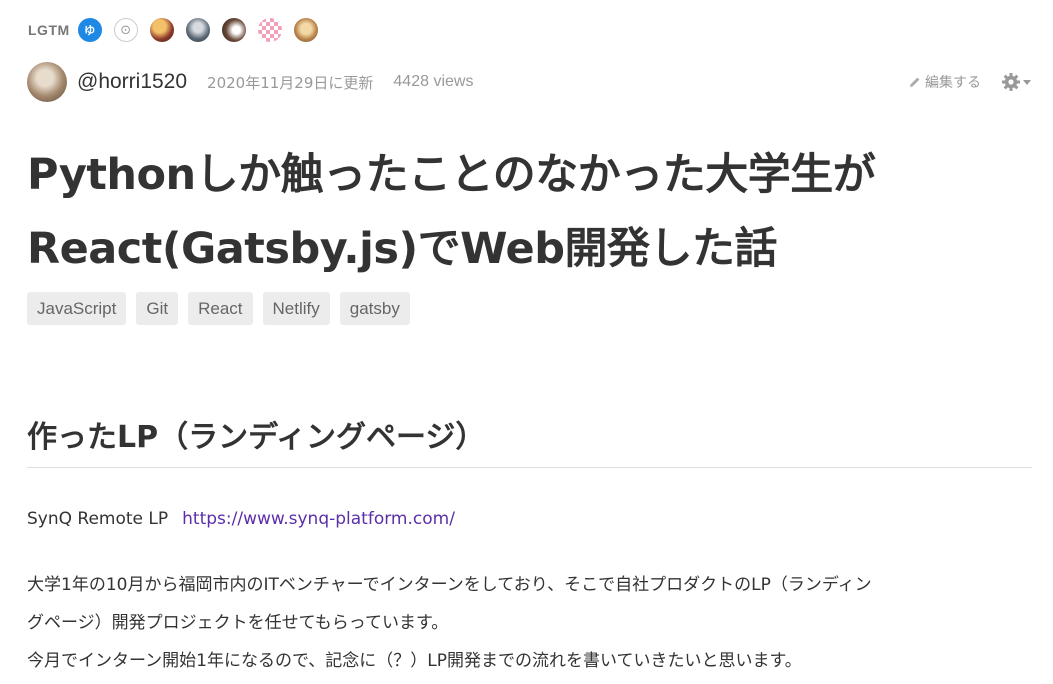  What do you see at coordinates (374, 308) in the screenshot?
I see `tag-gatsby: gatsby` at bounding box center [374, 308].